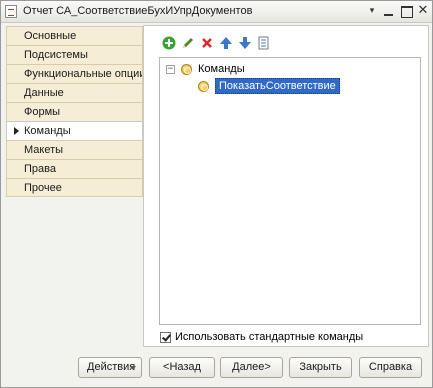  What do you see at coordinates (186, 69) in the screenshot?
I see `commands-folder-icon` at bounding box center [186, 69].